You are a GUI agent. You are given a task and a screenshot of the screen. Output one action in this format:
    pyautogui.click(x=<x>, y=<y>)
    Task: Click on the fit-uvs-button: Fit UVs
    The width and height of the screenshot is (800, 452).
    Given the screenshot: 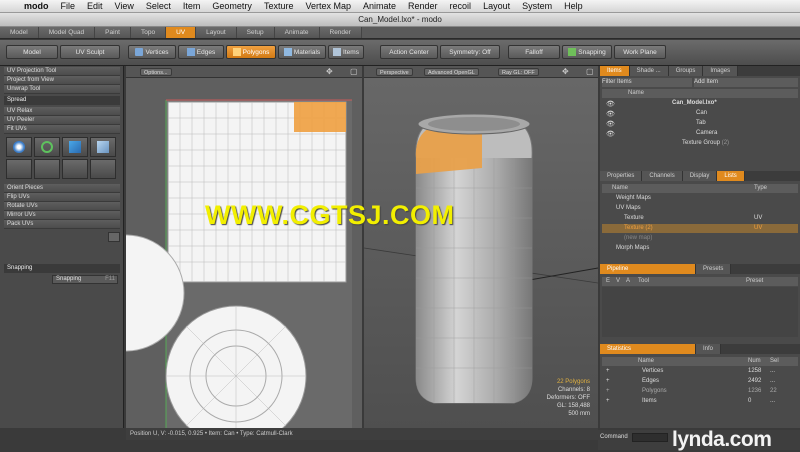 What is the action you would take?
    pyautogui.click(x=62, y=129)
    